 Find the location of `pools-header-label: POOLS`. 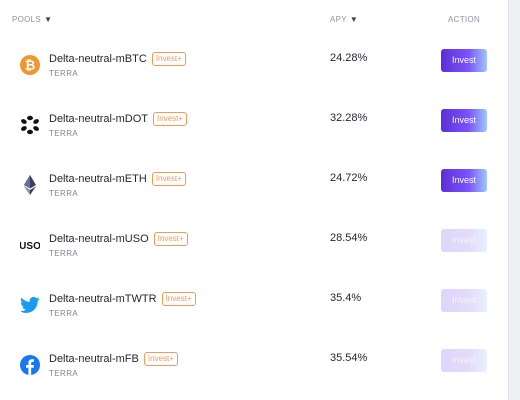

pools-header-label: POOLS is located at coordinates (27, 19).